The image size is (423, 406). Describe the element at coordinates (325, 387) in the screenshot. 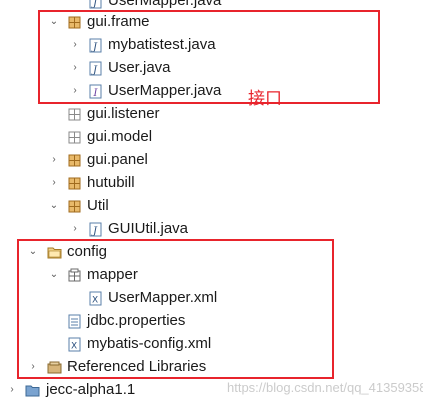

I see `watermark: https://blog.csdn.net/qq_41359358` at that location.